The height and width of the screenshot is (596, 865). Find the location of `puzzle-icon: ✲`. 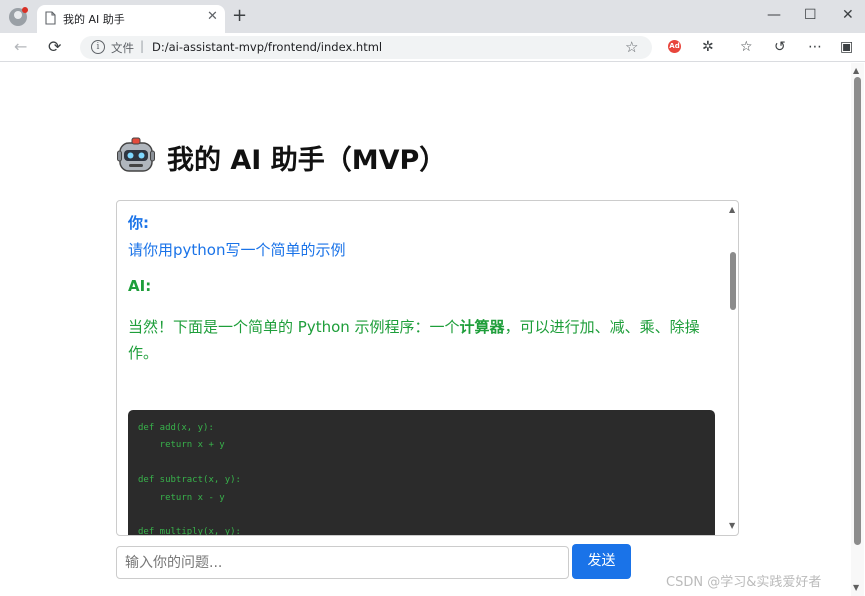

puzzle-icon: ✲ is located at coordinates (708, 47).